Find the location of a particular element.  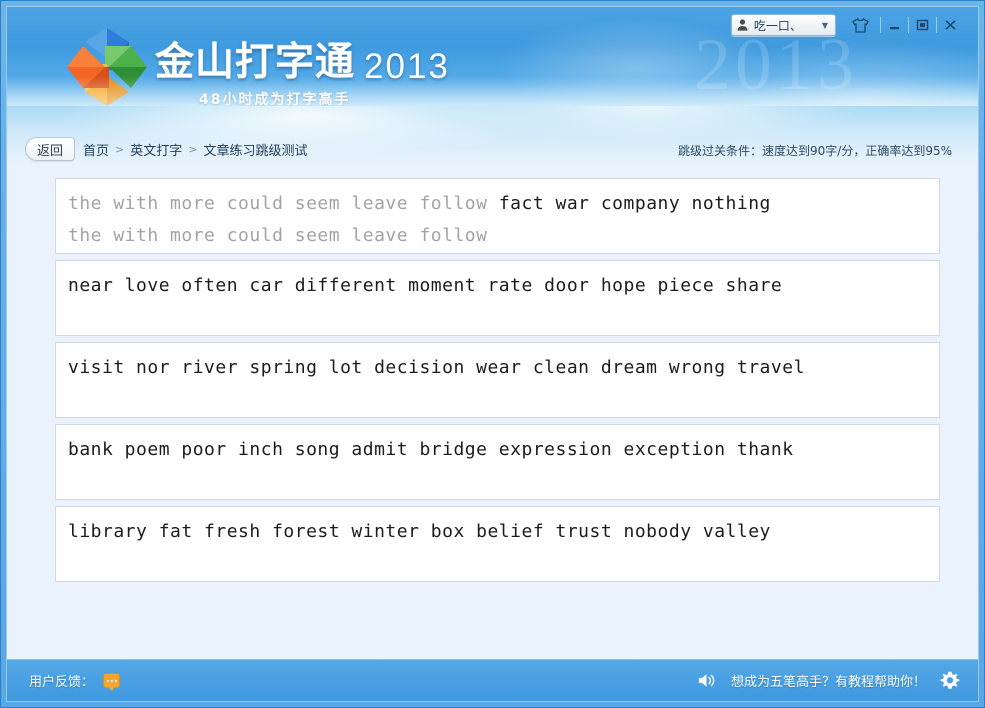

breadcrumb-item-home: 首页 is located at coordinates (96, 149).